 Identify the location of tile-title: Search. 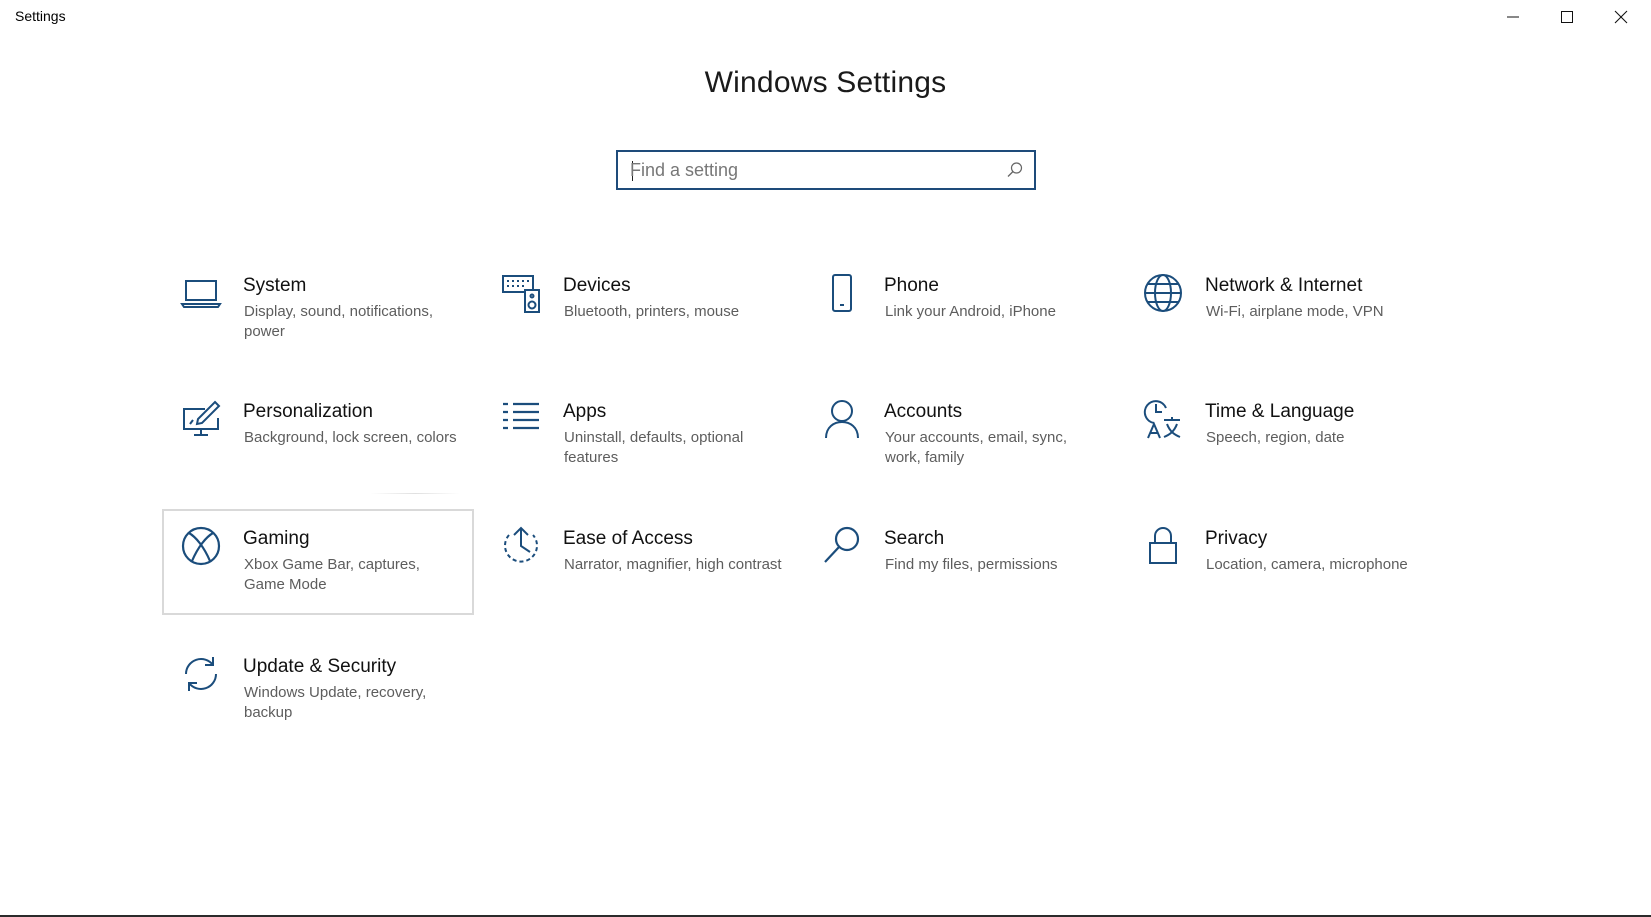
(914, 538).